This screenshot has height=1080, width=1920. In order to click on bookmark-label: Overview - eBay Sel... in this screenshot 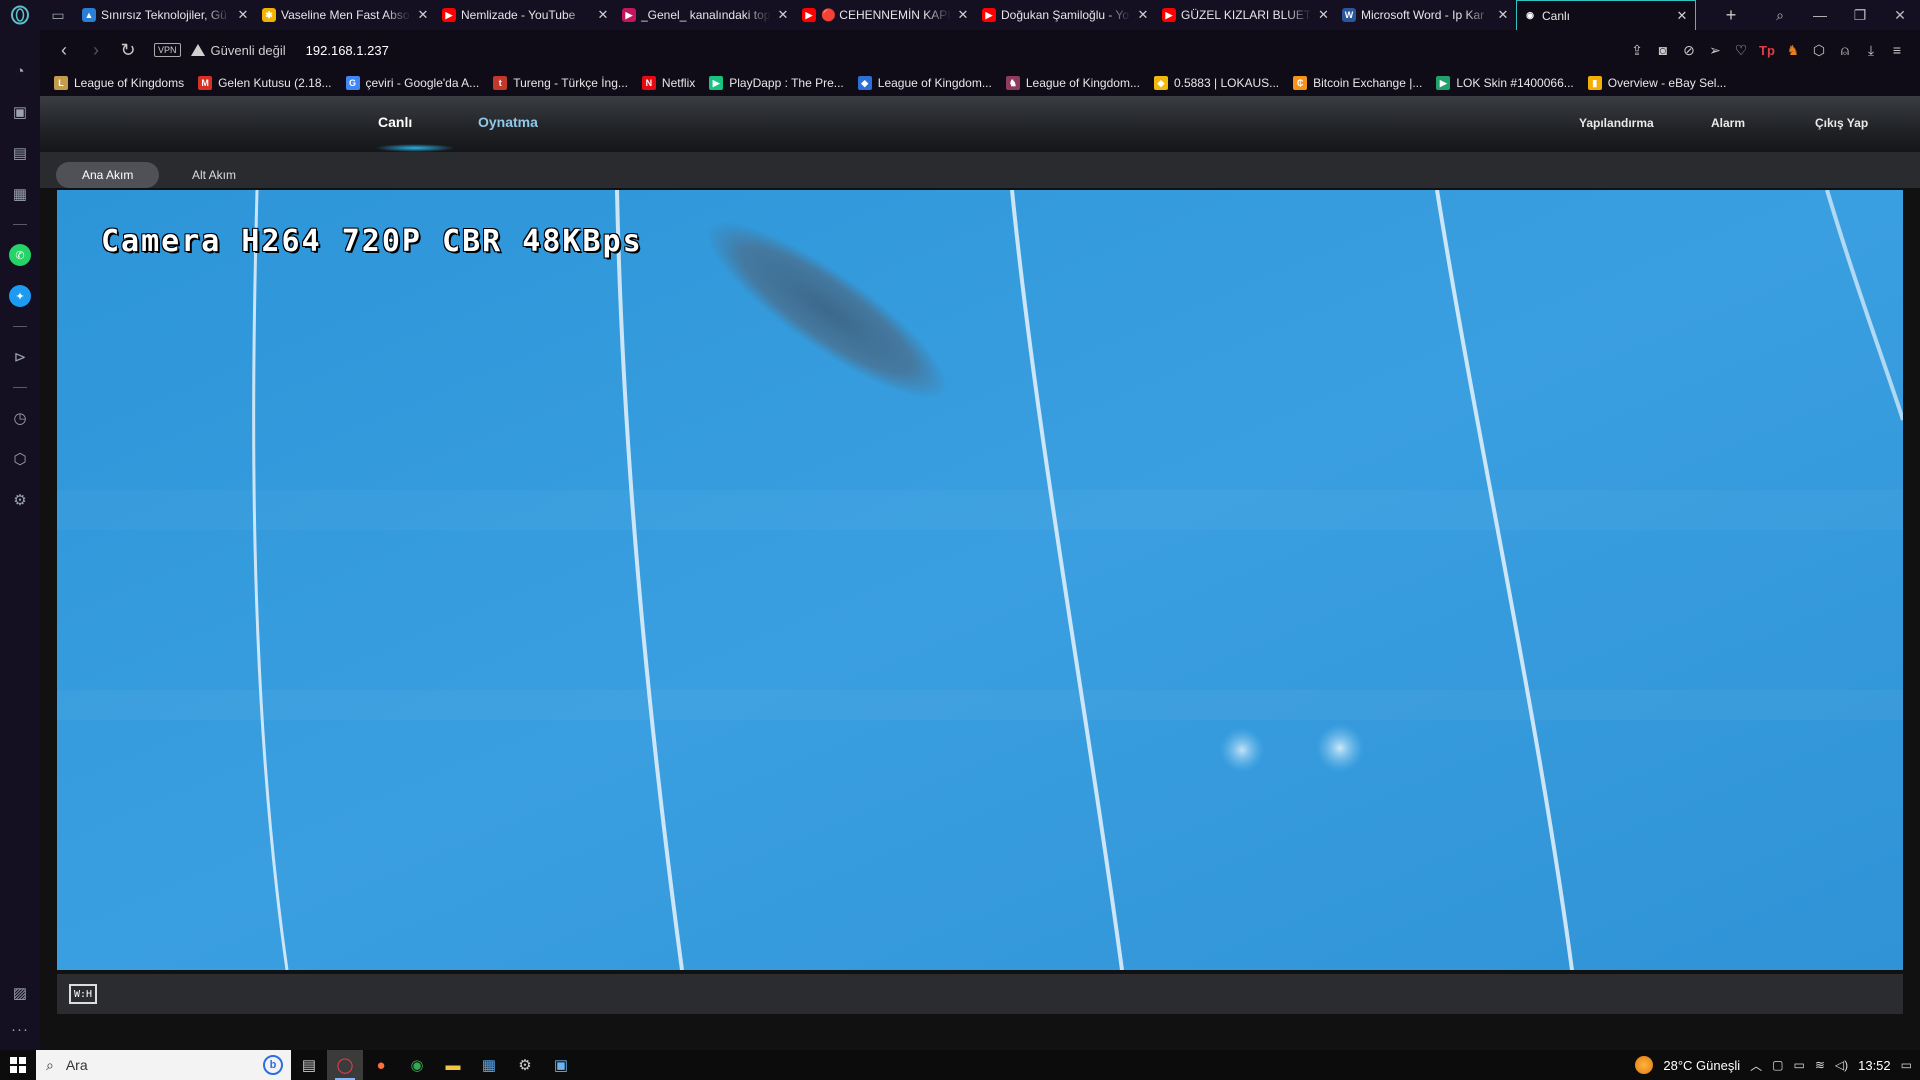, I will do `click(1667, 83)`.